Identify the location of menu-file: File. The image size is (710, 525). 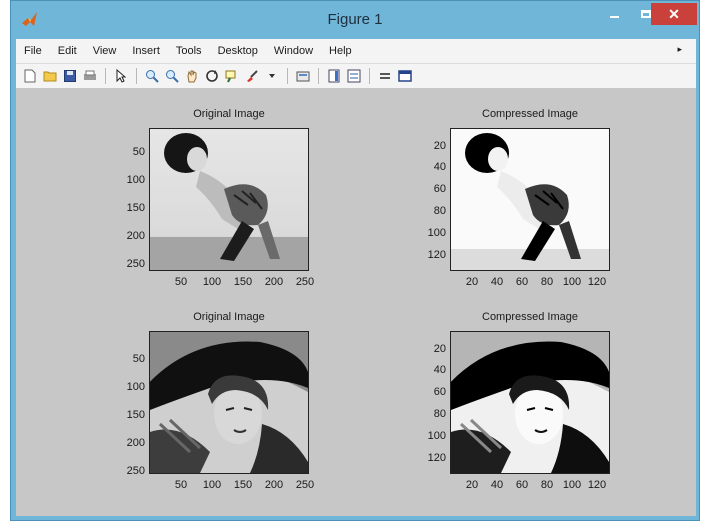
(33, 51).